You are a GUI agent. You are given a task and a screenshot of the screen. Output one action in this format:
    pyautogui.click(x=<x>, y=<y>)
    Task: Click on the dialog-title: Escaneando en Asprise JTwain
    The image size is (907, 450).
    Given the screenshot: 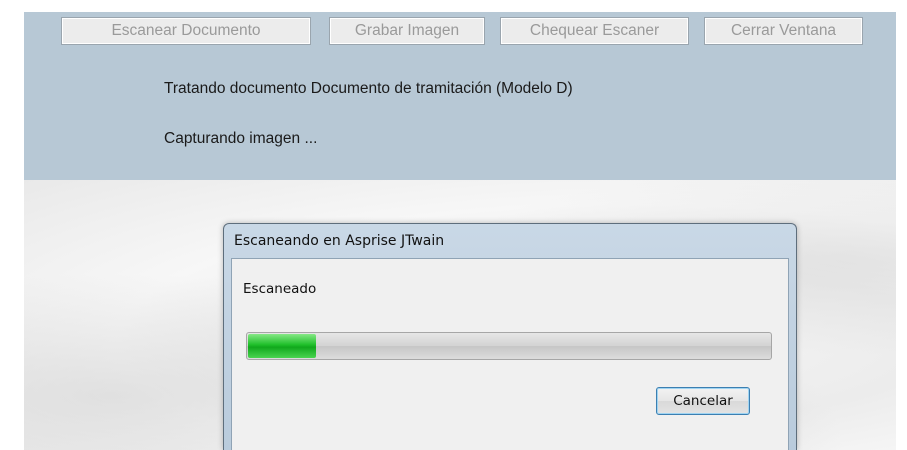 What is the action you would take?
    pyautogui.click(x=339, y=241)
    